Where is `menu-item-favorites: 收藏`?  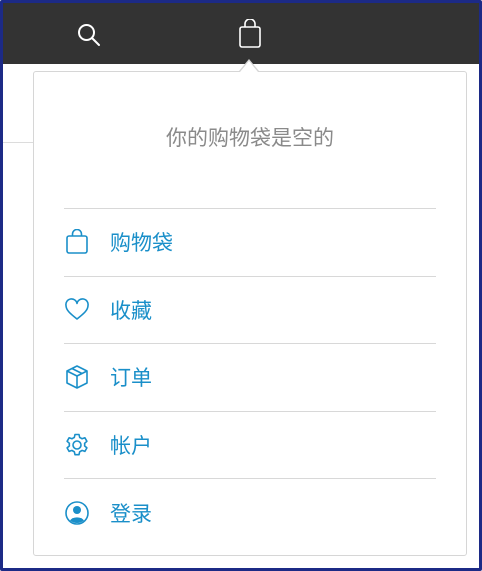
menu-item-favorites: 收藏 is located at coordinates (250, 310).